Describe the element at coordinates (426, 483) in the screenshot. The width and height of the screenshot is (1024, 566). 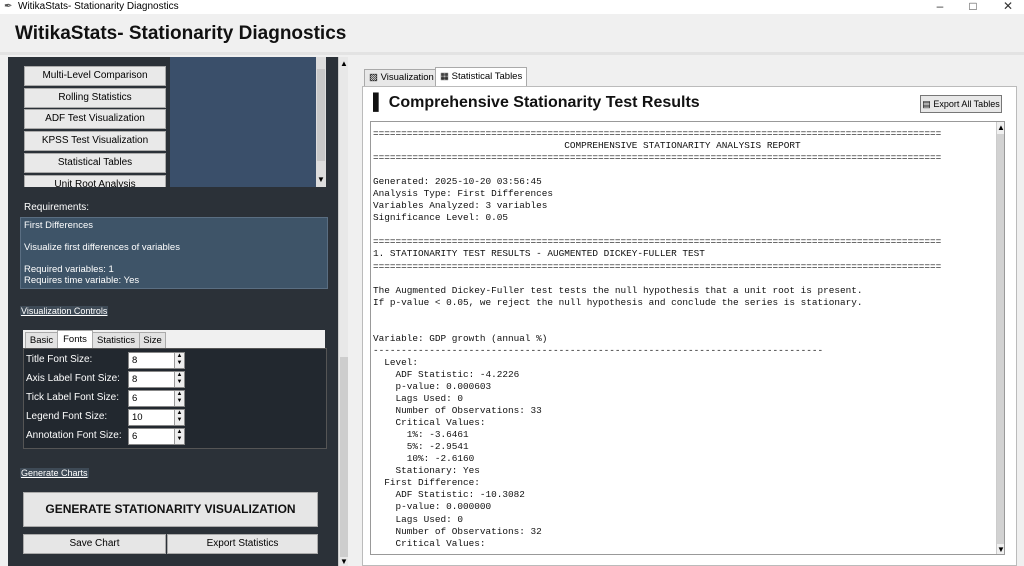
I see `report-line: First Difference:` at that location.